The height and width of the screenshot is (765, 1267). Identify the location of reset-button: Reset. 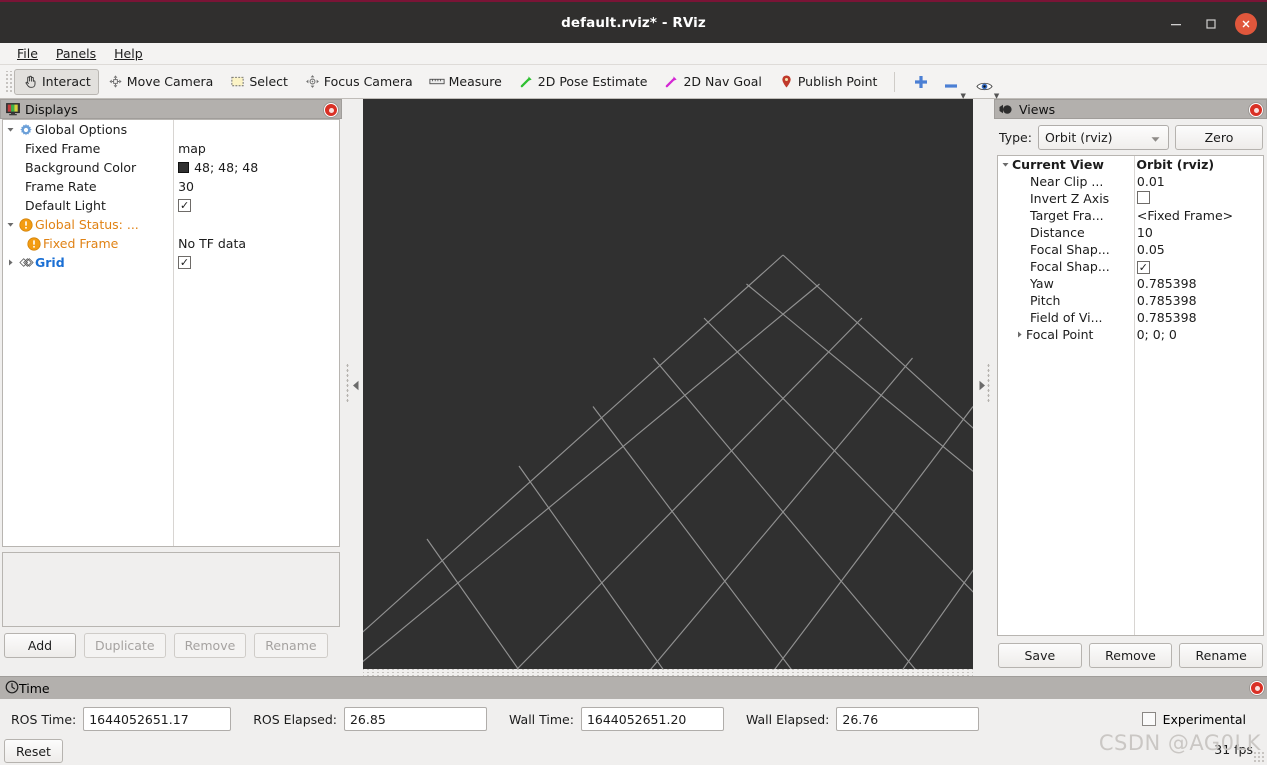
(33, 751).